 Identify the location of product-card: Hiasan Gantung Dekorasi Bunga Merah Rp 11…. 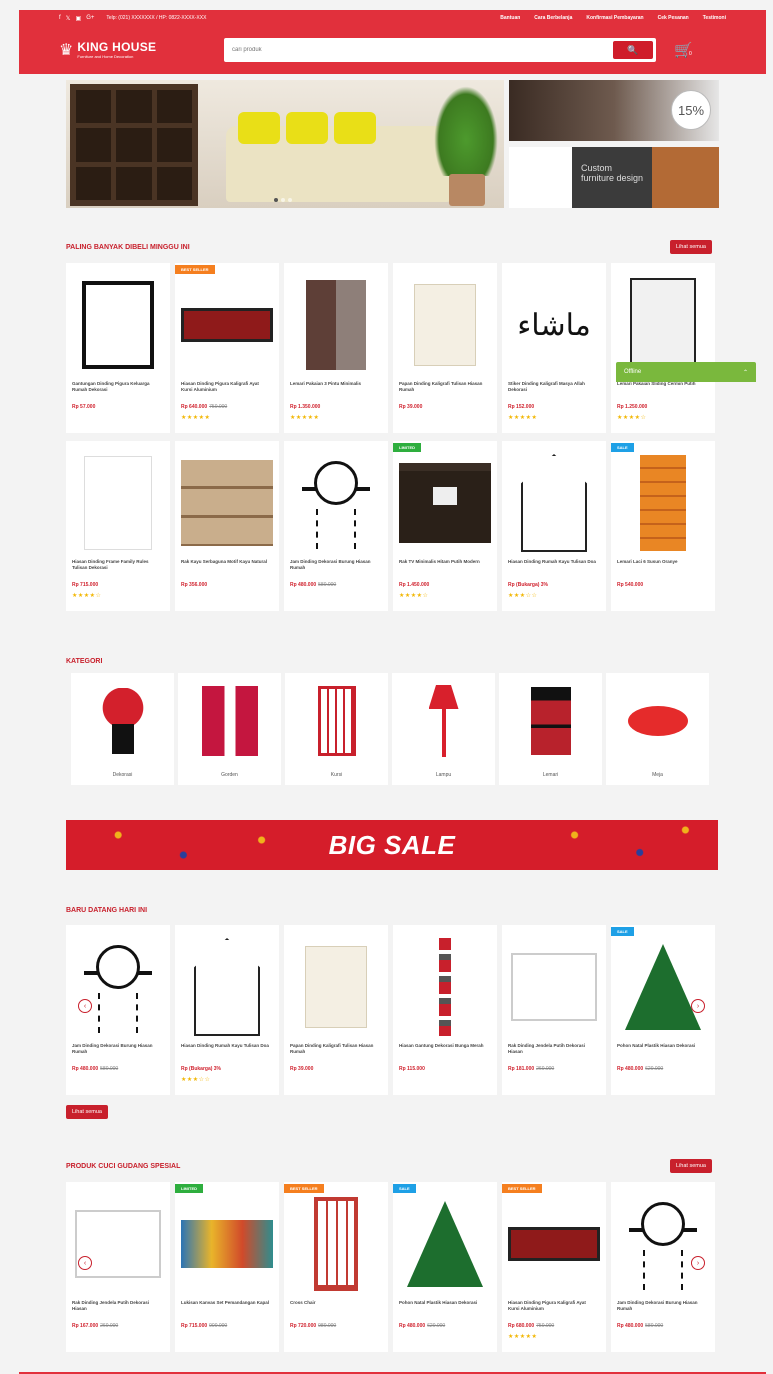
(445, 1010).